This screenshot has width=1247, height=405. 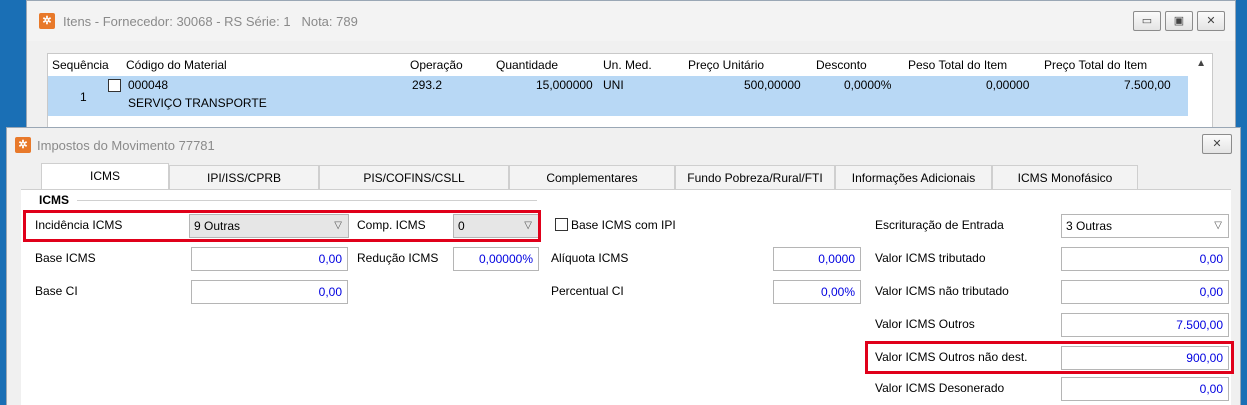 What do you see at coordinates (80, 65) in the screenshot?
I see `col-header-sequencia: Sequência` at bounding box center [80, 65].